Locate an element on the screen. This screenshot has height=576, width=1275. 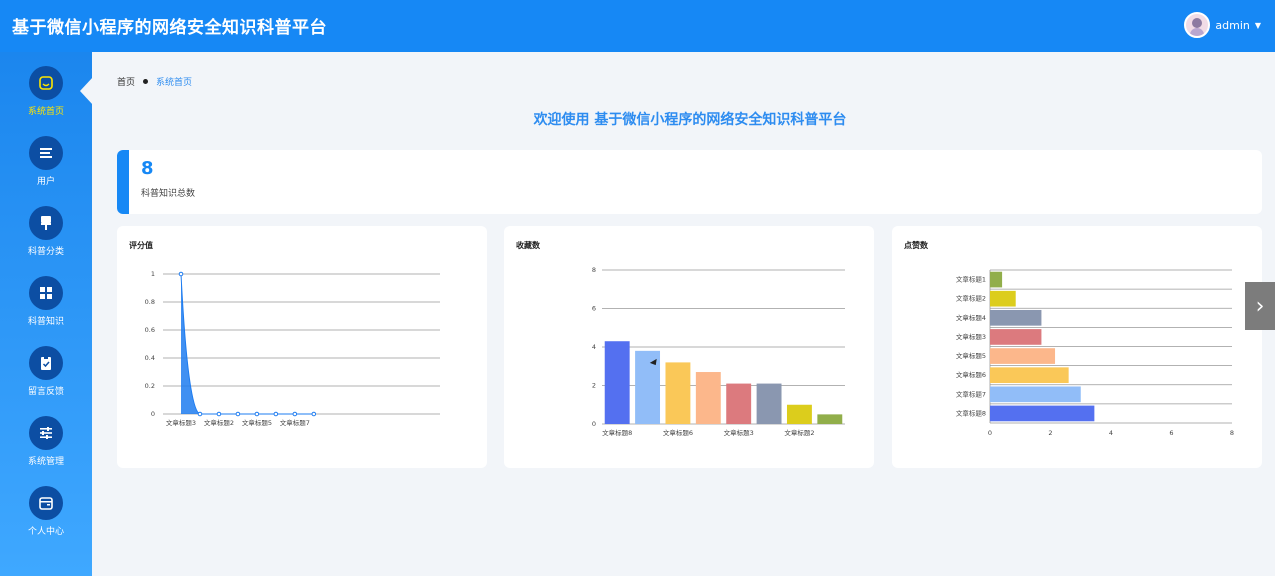
user-menu: admin ▼ is located at coordinates (1222, 25).